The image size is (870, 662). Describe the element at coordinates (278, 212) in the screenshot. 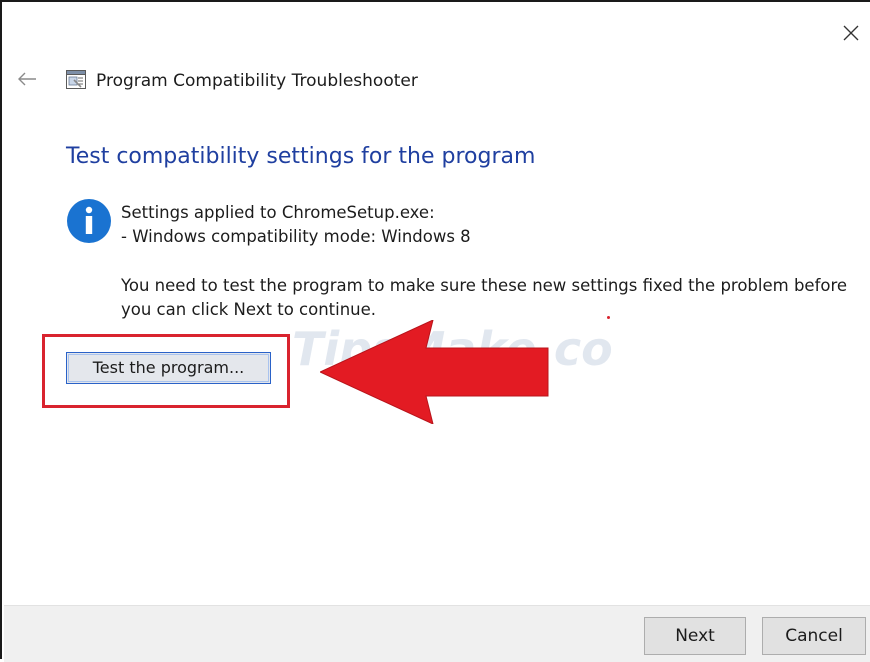

I see `settings-applied-text: Settings applied to ChromeSetup.exe:` at that location.